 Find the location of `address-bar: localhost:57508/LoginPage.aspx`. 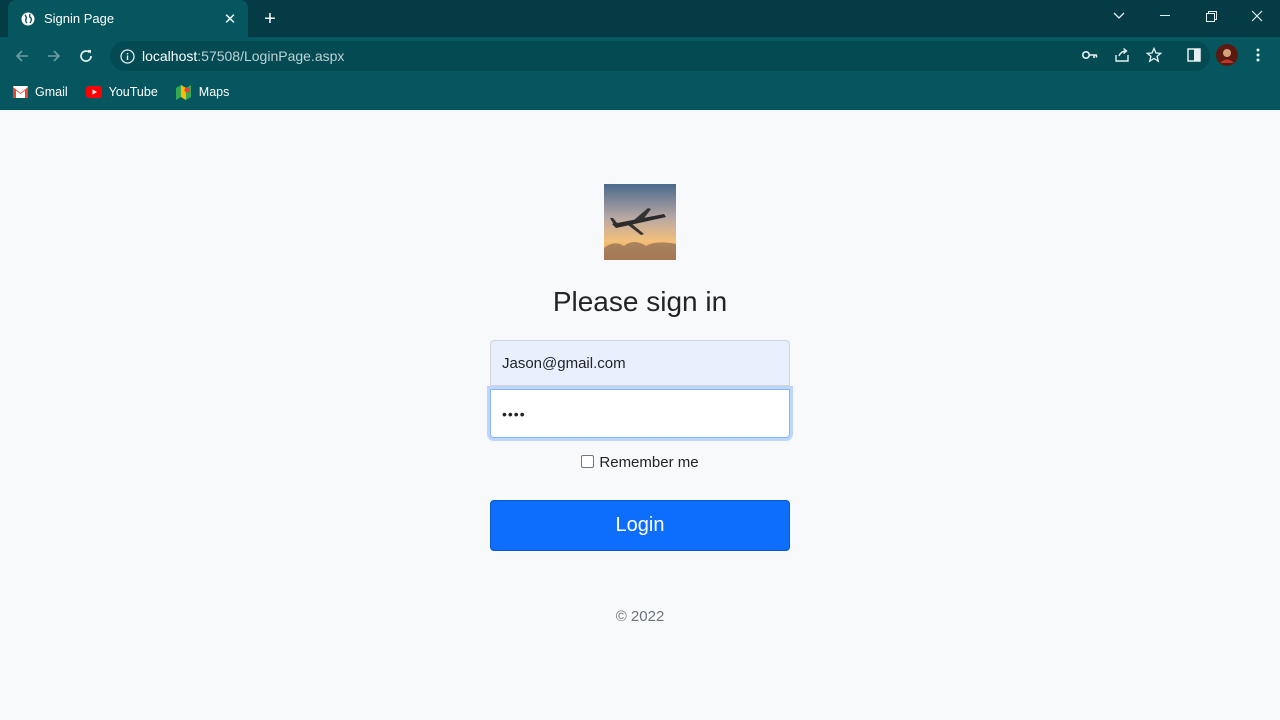

address-bar: localhost:57508/LoginPage.aspx is located at coordinates (660, 56).